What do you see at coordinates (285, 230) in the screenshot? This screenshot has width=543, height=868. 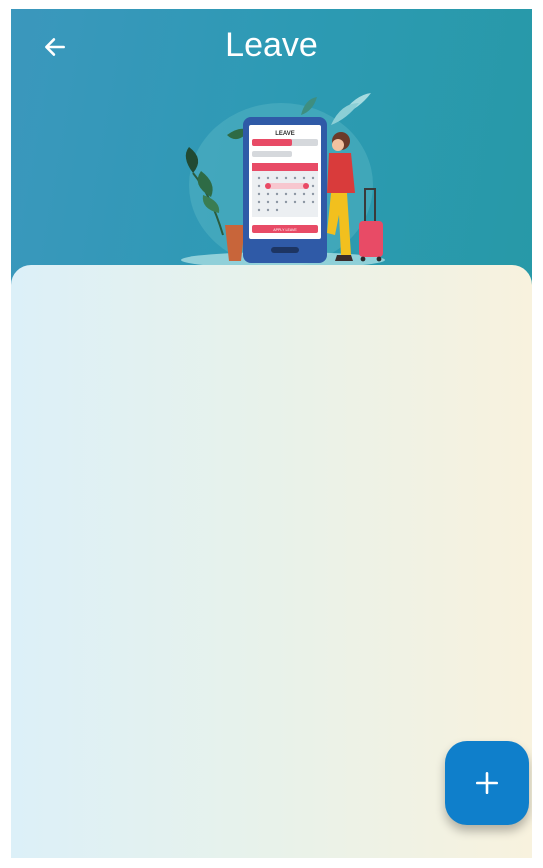 I see `illustration-submit-label: APPLY LEAVE` at bounding box center [285, 230].